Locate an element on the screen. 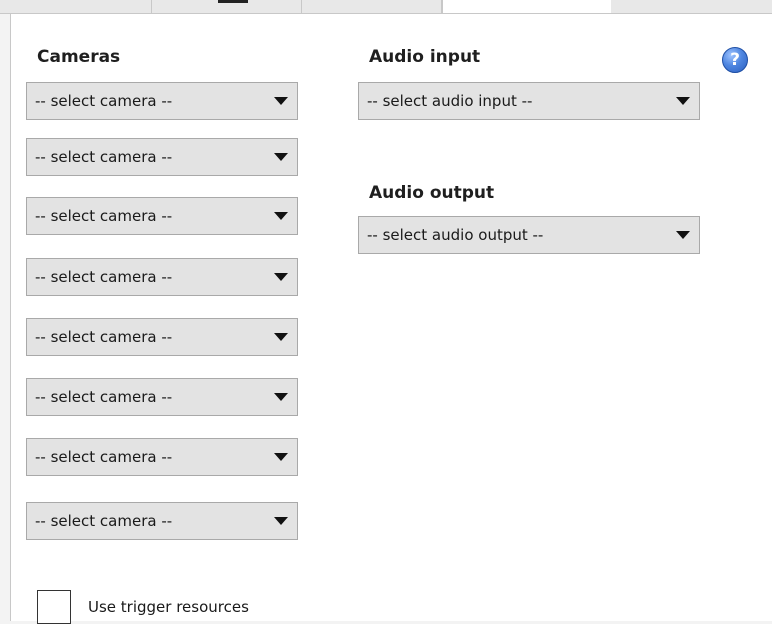  audio-output-select: -- select audio output -- is located at coordinates (529, 235).